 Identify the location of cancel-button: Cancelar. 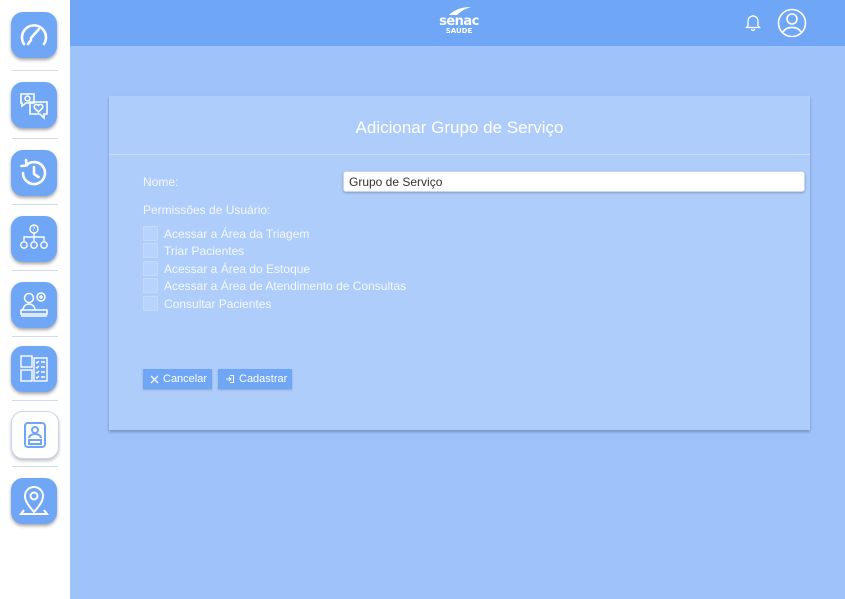
(177, 379).